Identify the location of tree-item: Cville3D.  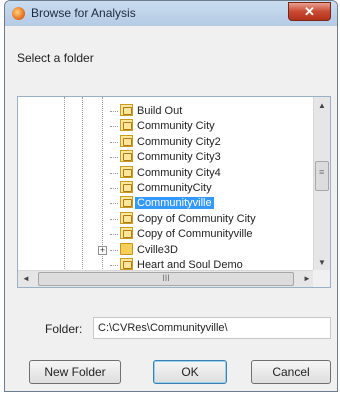
(149, 250).